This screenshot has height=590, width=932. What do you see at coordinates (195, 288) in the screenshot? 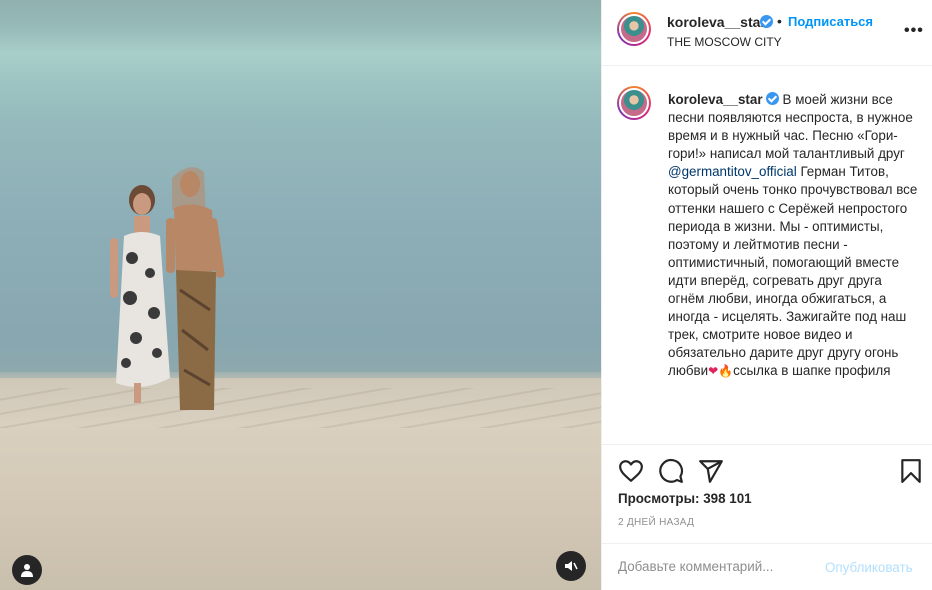
I see `man-figure` at bounding box center [195, 288].